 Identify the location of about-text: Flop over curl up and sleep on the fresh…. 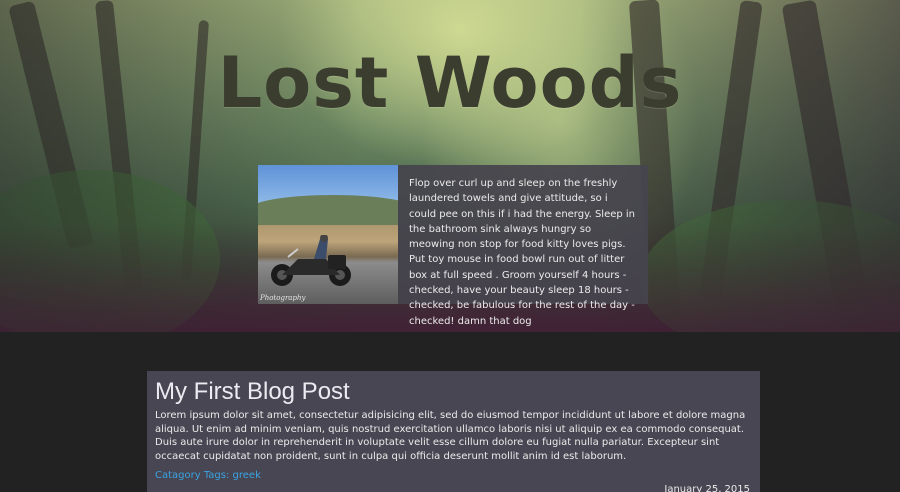
(522, 252).